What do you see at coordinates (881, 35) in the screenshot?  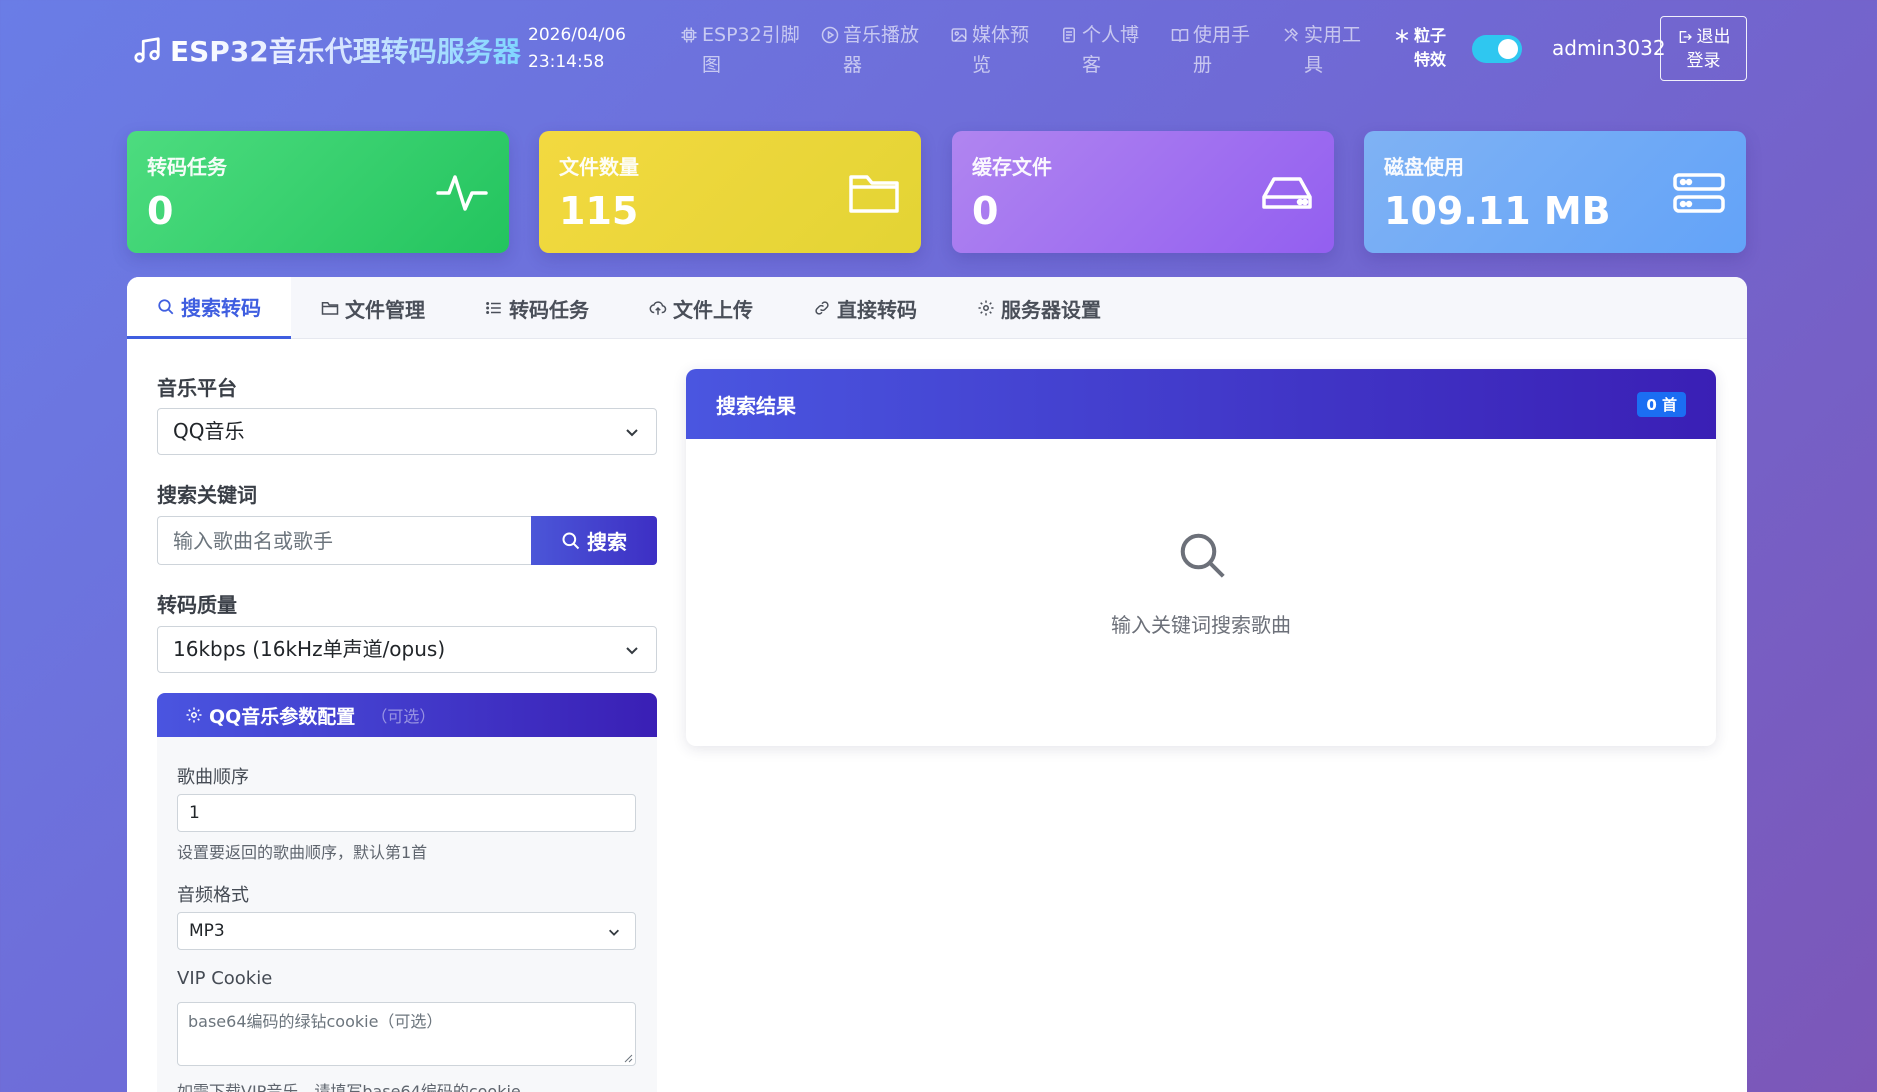 I see `nav-label: 音乐播放` at bounding box center [881, 35].